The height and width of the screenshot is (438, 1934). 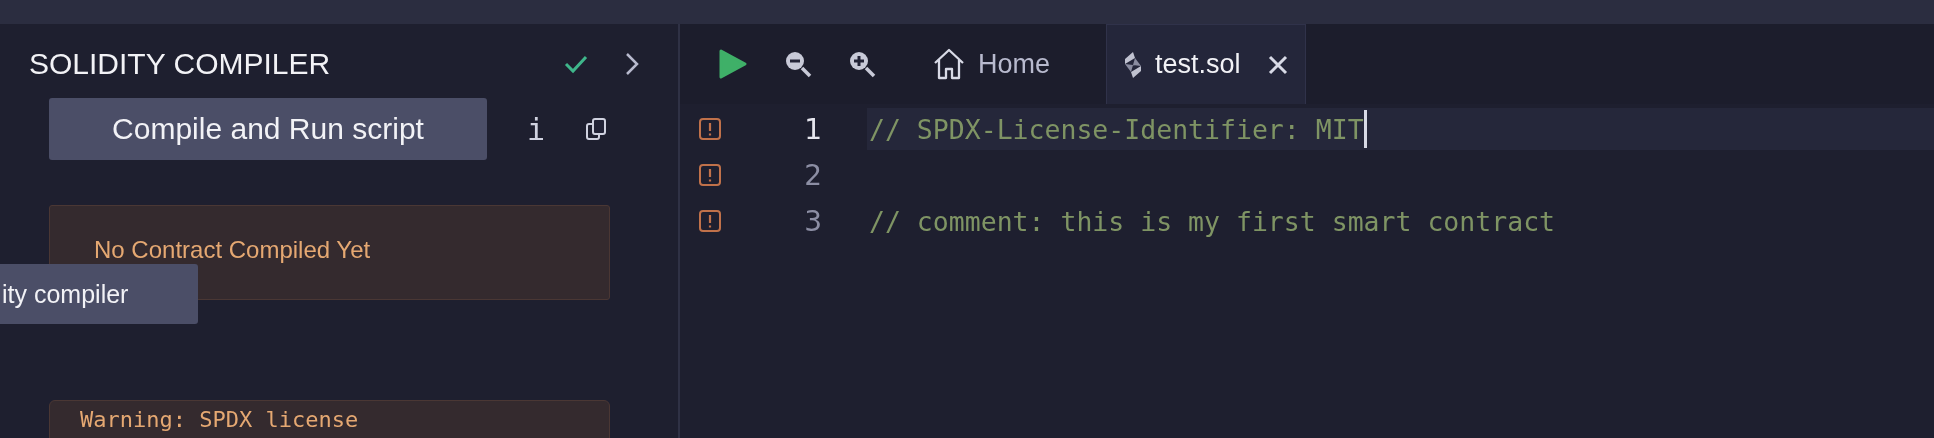 I want to click on chevron-right-icon, so click(x=632, y=64).